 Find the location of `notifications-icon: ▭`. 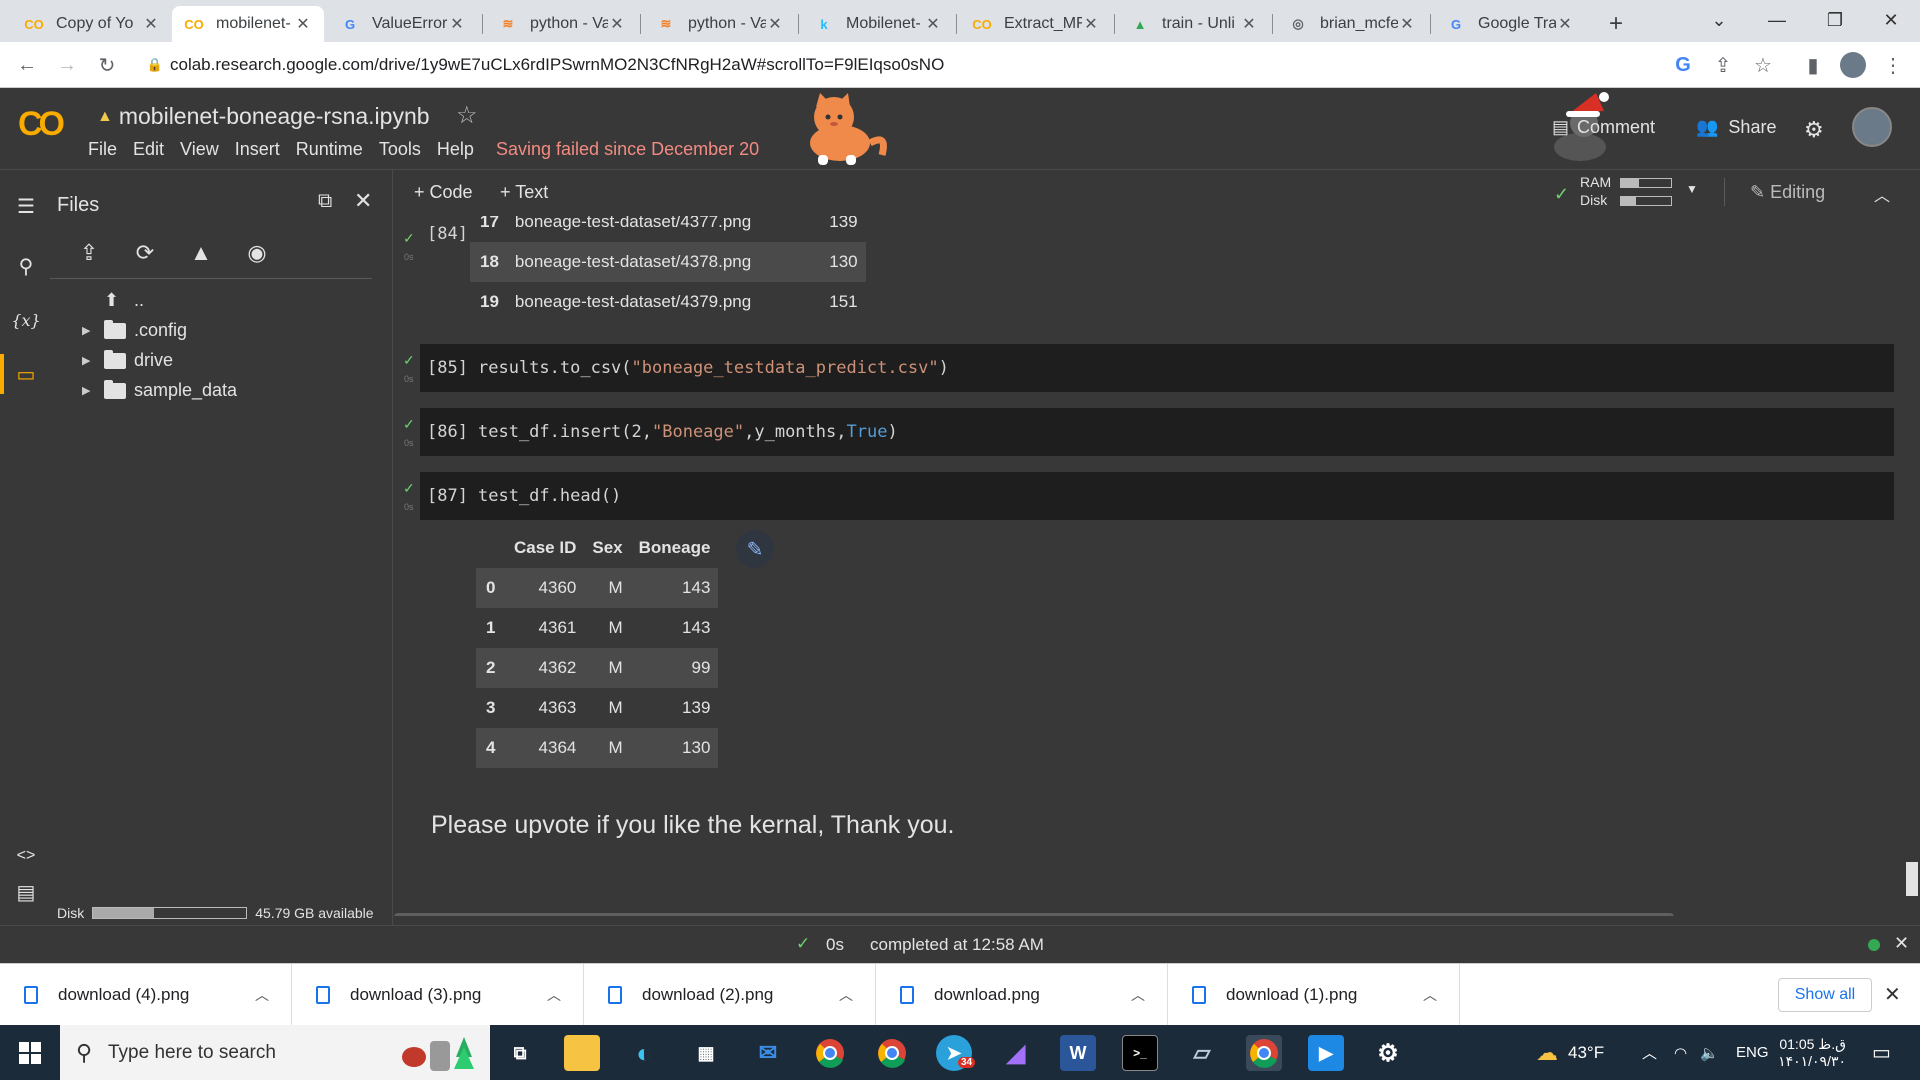

notifications-icon: ▭ is located at coordinates (1881, 1052).